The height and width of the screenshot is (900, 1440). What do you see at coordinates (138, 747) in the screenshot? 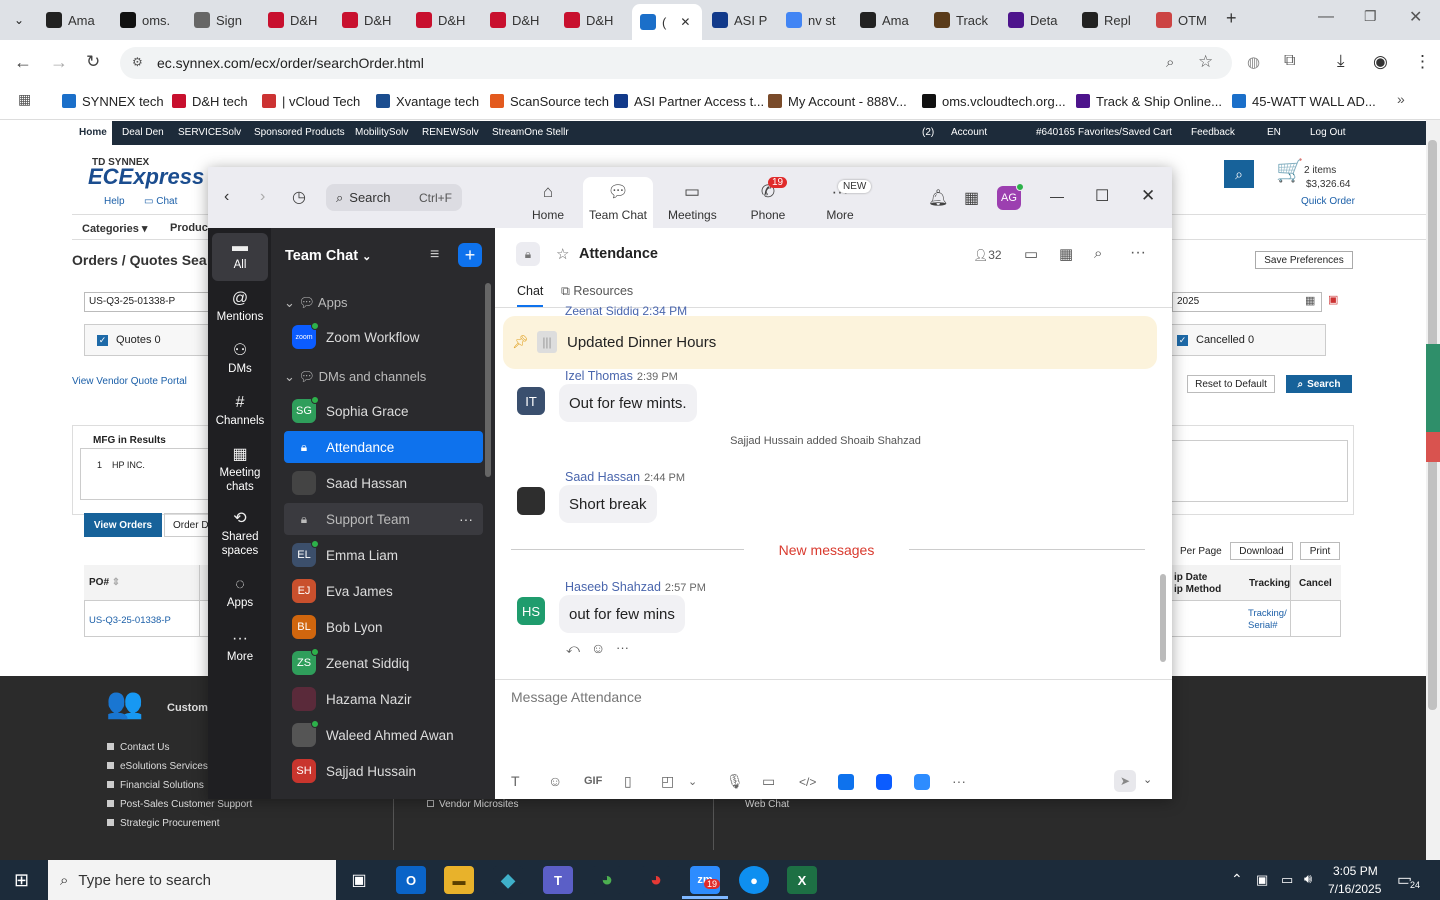
I see `footer-link: Contact Us` at bounding box center [138, 747].